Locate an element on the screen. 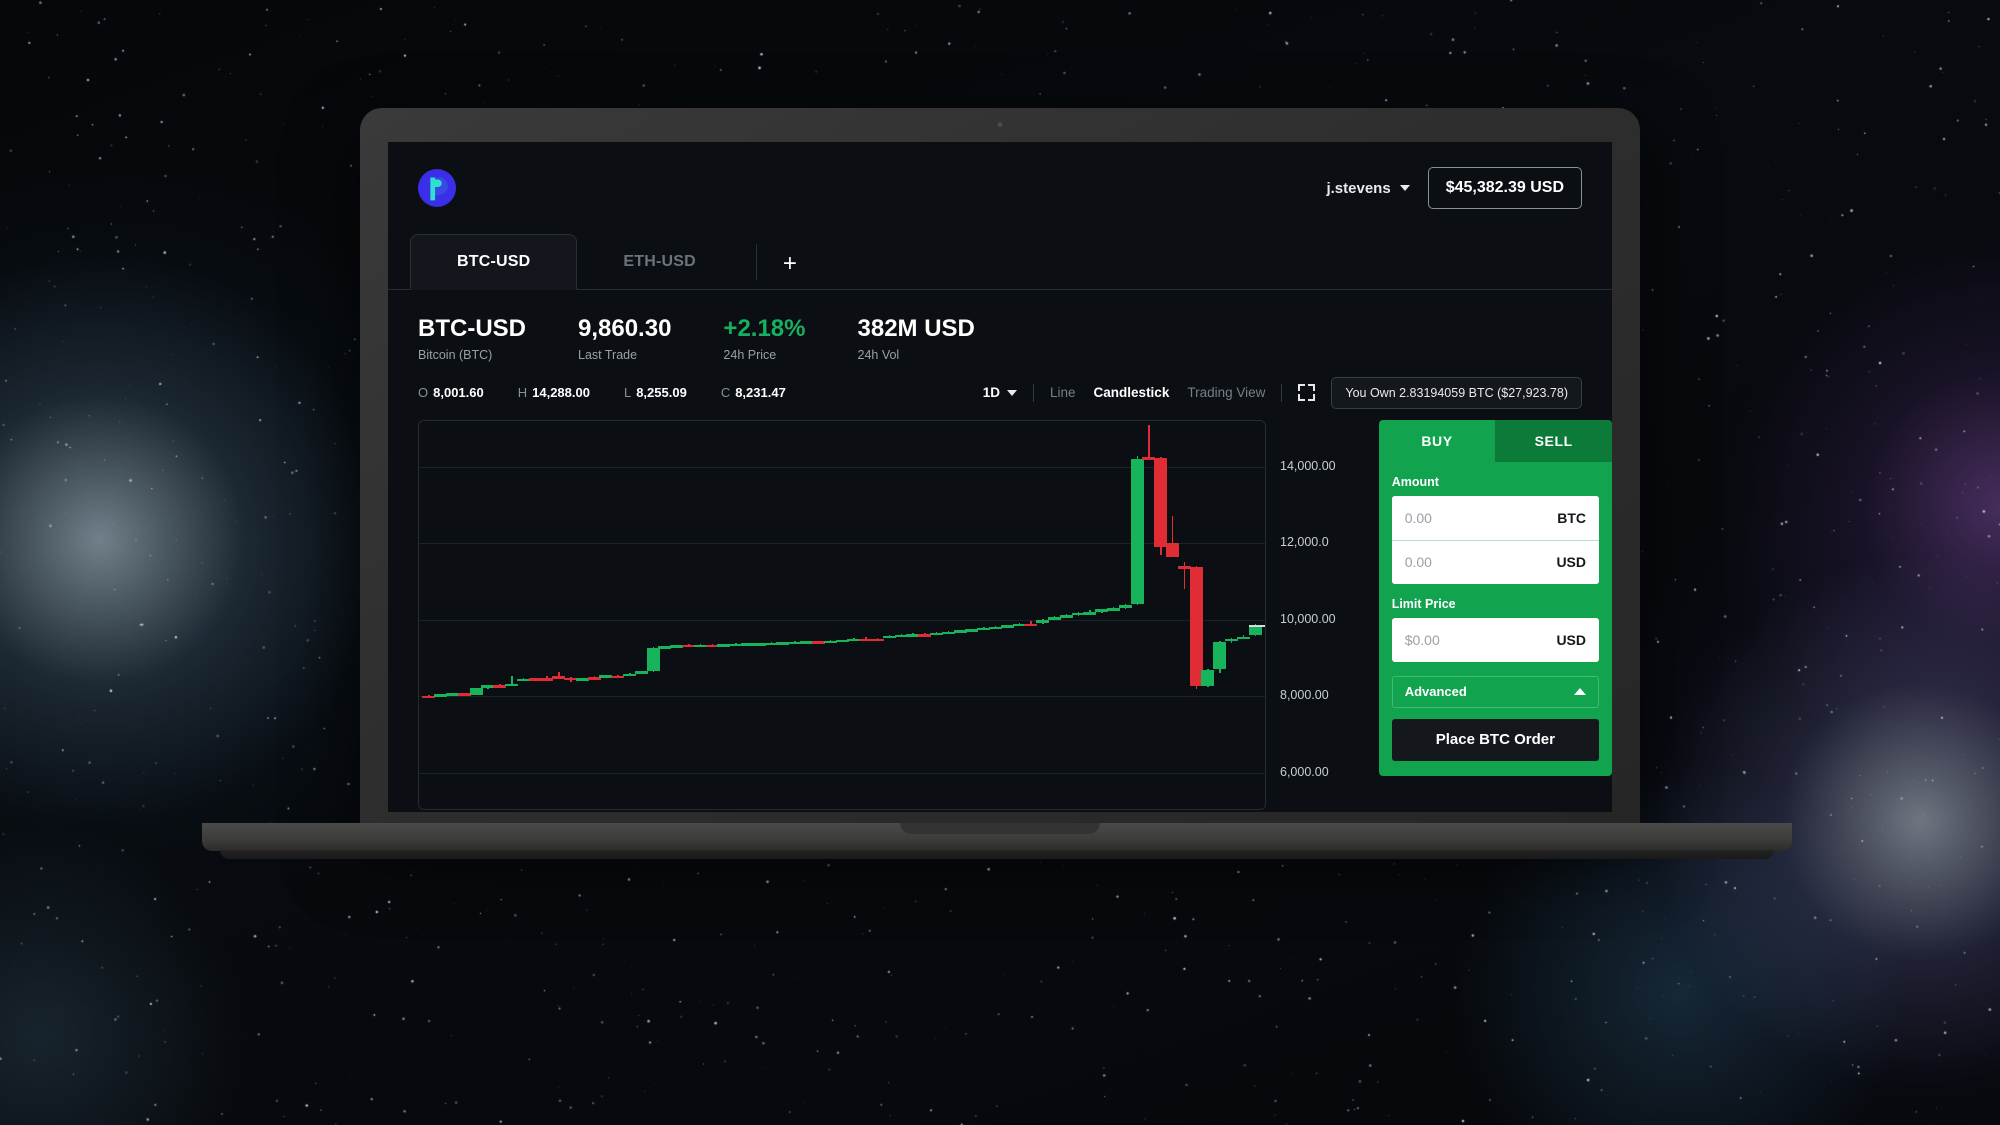 The height and width of the screenshot is (1125, 2000). user-menu: j.stevens is located at coordinates (1368, 188).